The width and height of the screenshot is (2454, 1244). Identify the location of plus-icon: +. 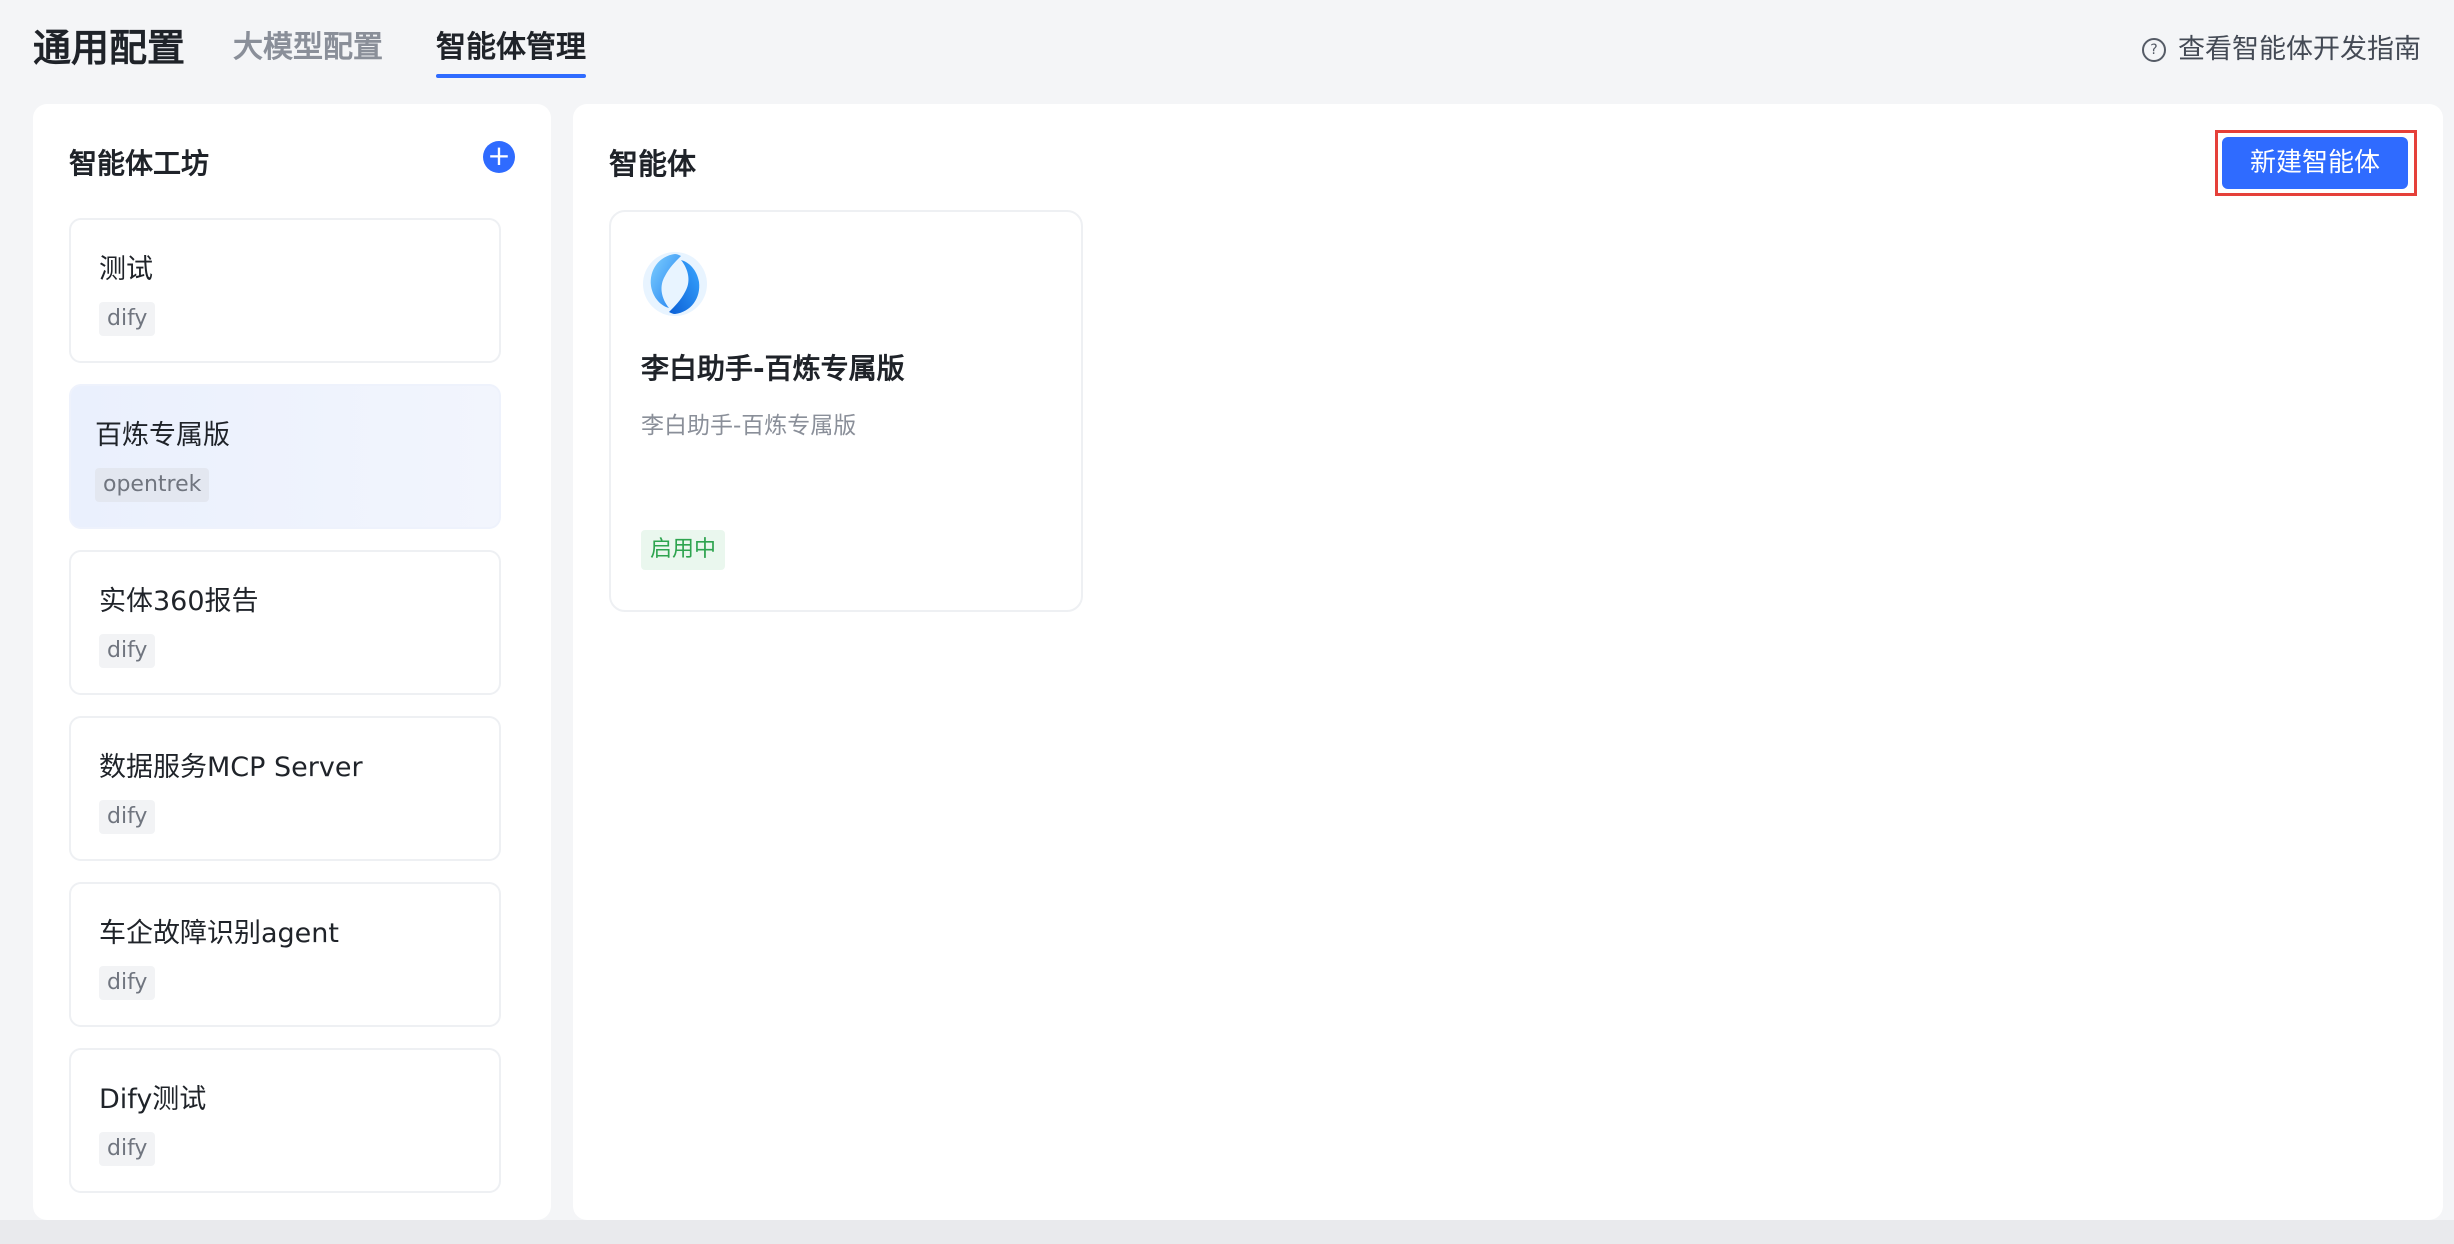
(499, 155).